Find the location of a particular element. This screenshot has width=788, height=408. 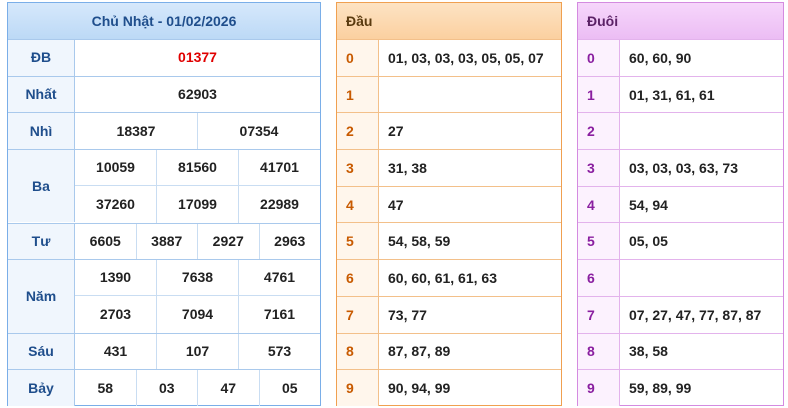

duoi-key: 9 is located at coordinates (599, 388).